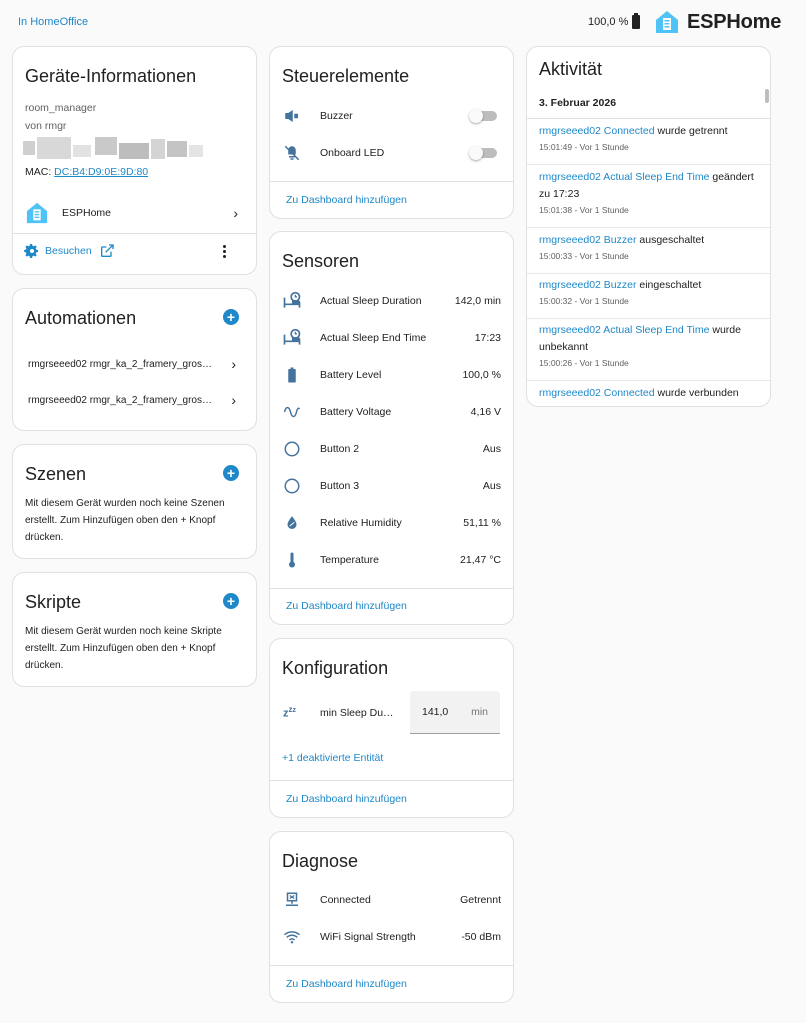 The image size is (806, 1023). I want to click on activity-entry: rmgrseeed02 Connected wurde verbunden, so click(648, 395).